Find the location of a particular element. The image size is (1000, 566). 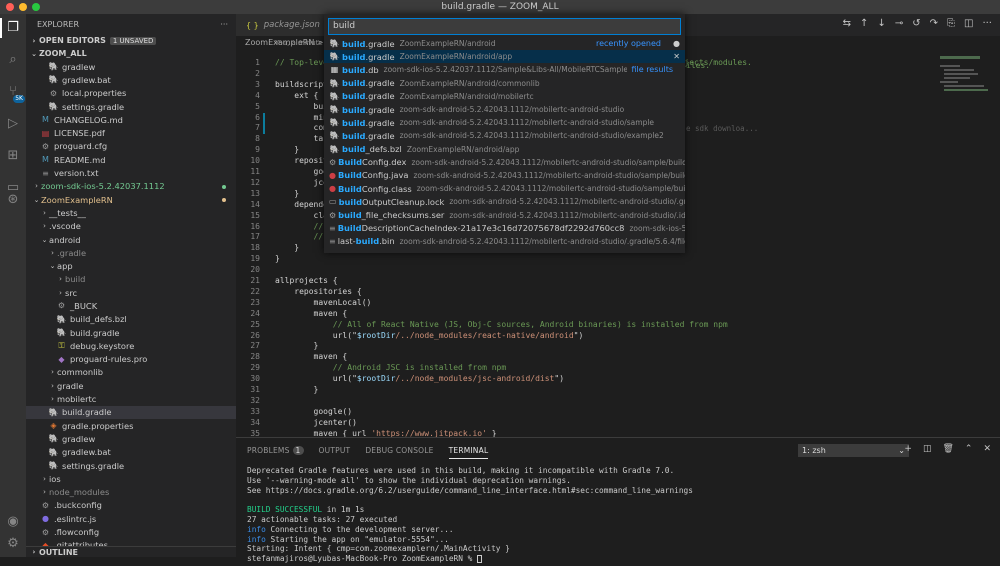

tree-item-label: node_modules is located at coordinates (79, 492).